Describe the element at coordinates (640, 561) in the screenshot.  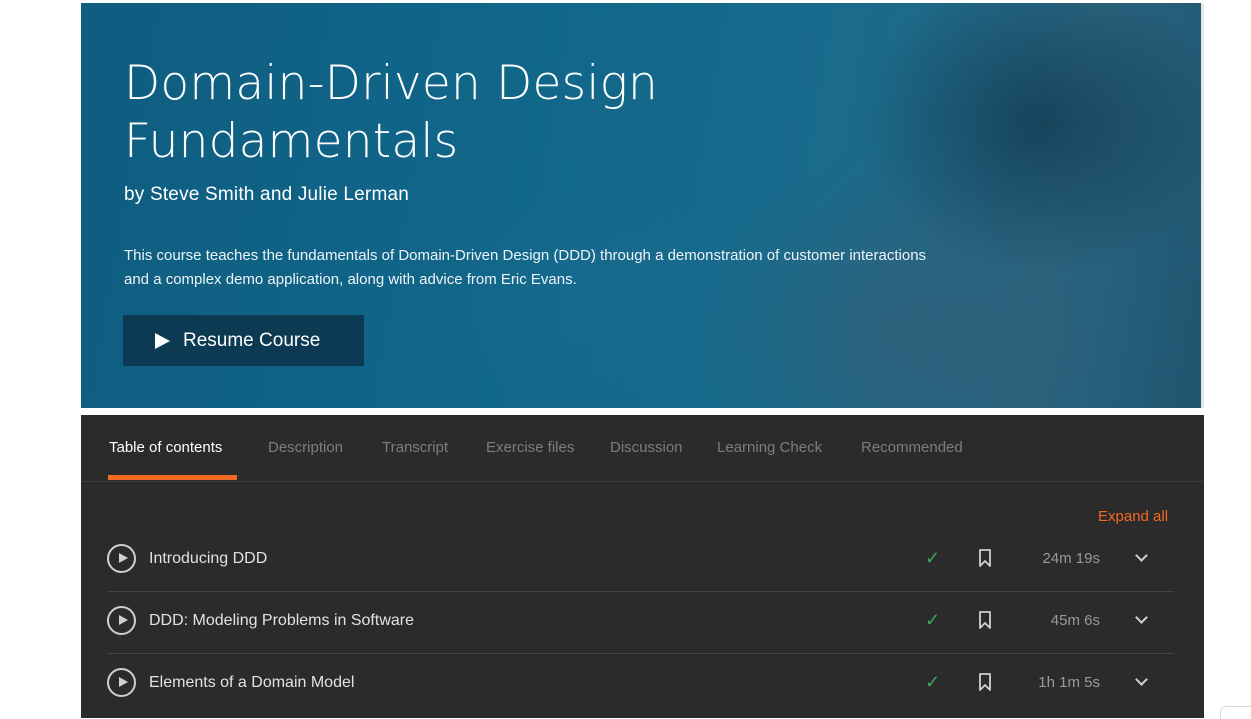
I see `module-row: Introducing DDD ✓ 24m 19s` at that location.